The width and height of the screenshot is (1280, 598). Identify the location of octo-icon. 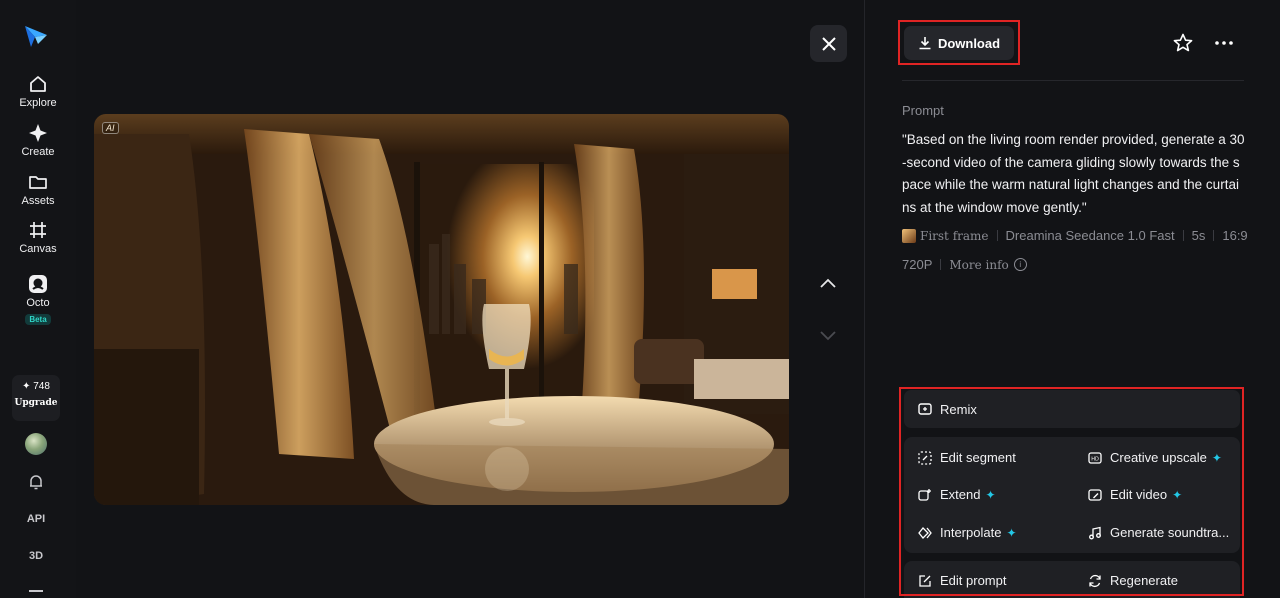
(38, 284).